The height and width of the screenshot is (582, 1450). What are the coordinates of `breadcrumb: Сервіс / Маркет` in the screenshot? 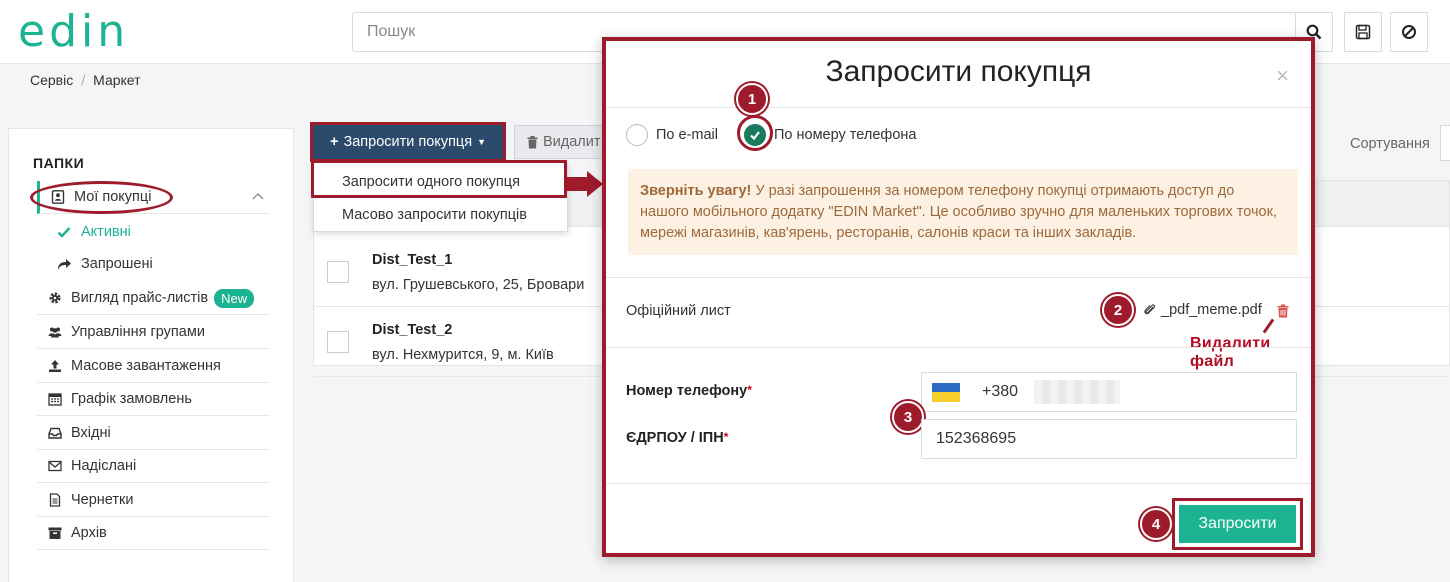 It's located at (85, 80).